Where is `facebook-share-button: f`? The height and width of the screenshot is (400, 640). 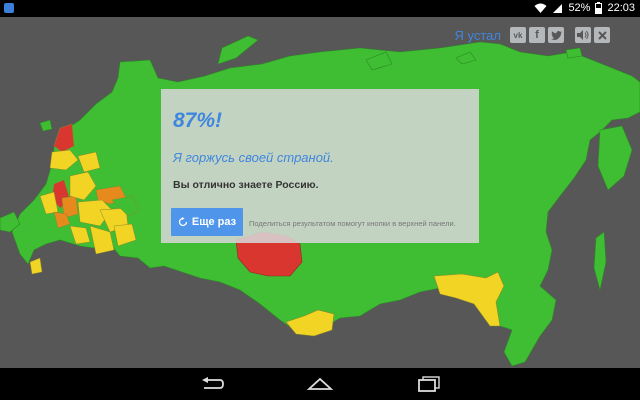
facebook-share-button: f is located at coordinates (537, 35).